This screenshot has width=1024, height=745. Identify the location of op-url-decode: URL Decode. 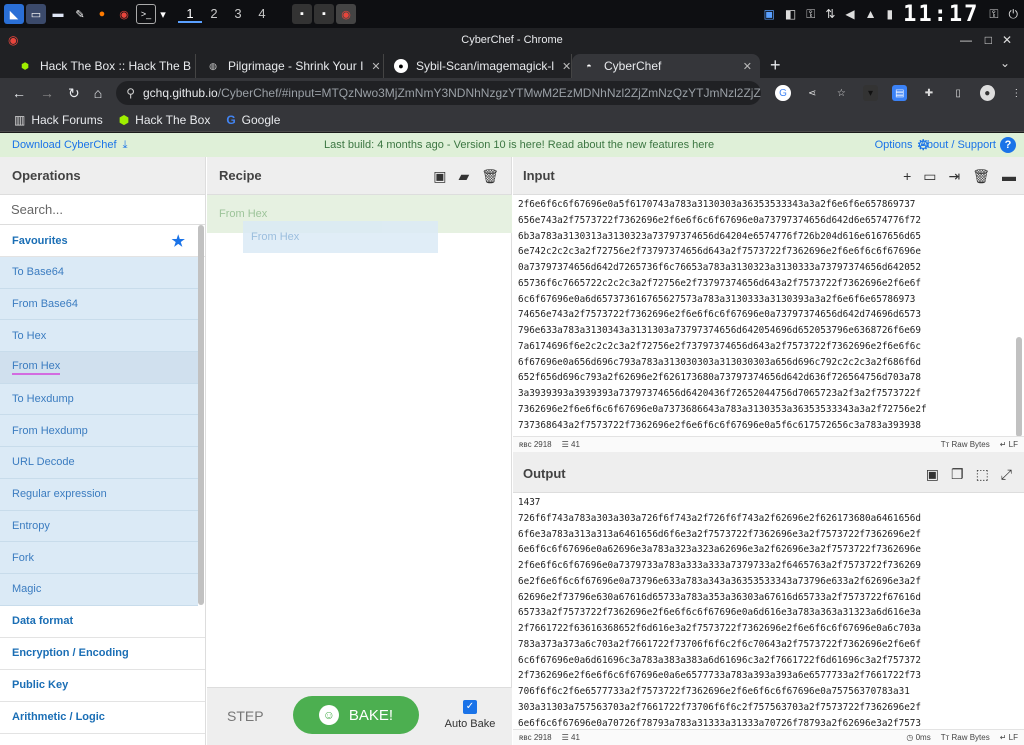
(99, 463).